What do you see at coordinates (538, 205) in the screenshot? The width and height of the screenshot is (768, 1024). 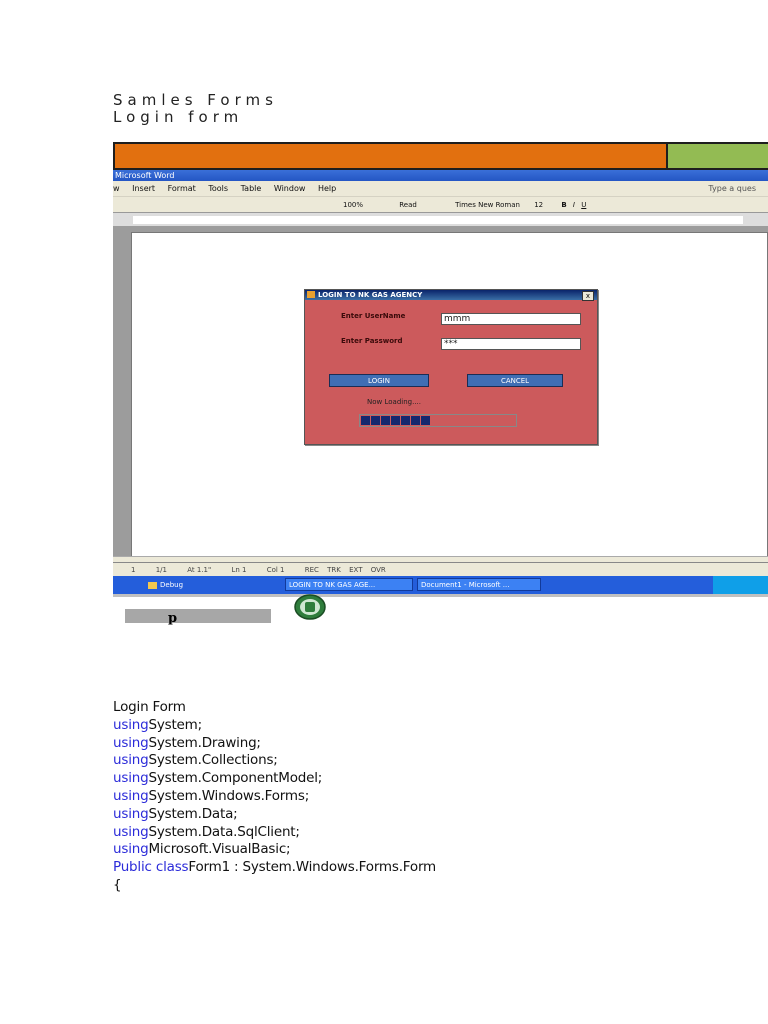 I see `font-size-select: 12` at bounding box center [538, 205].